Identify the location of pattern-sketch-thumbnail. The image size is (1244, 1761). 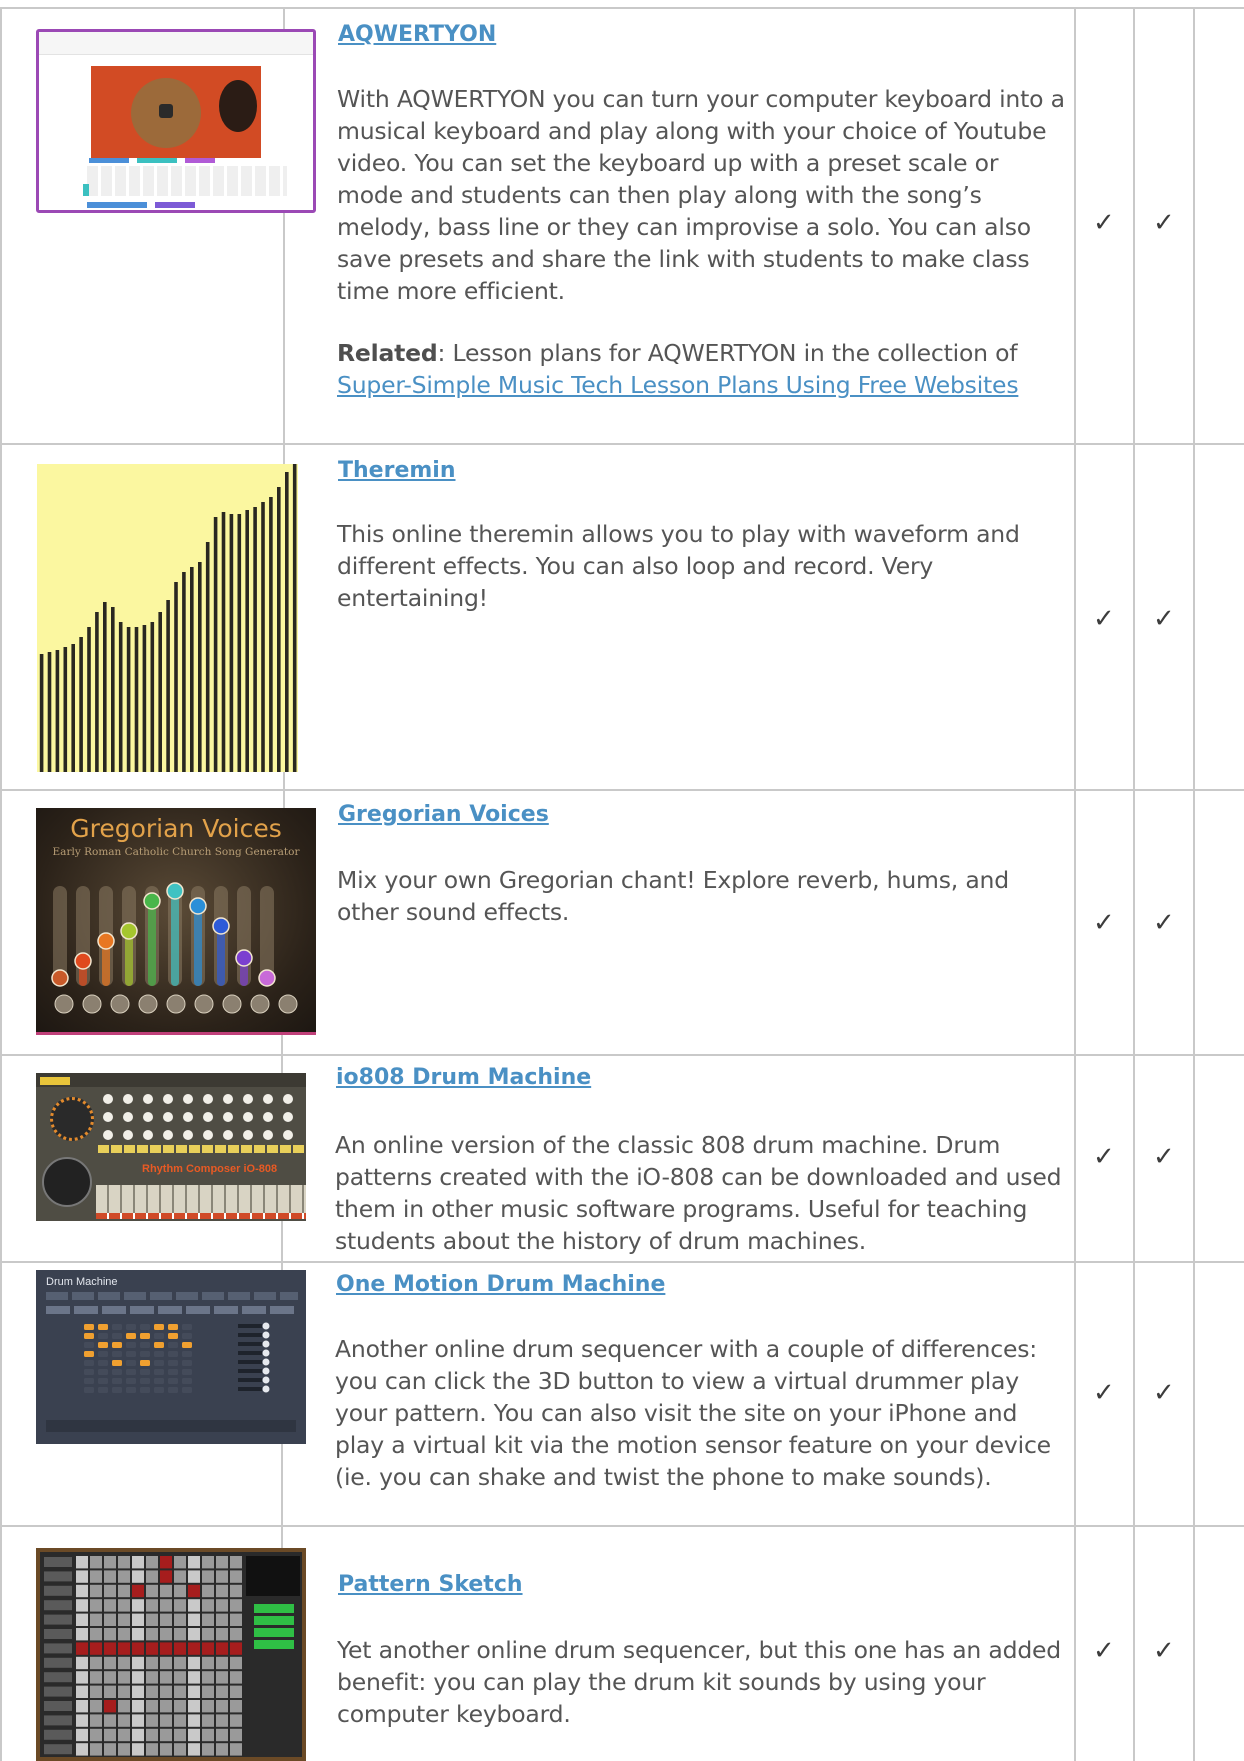
(171, 1654).